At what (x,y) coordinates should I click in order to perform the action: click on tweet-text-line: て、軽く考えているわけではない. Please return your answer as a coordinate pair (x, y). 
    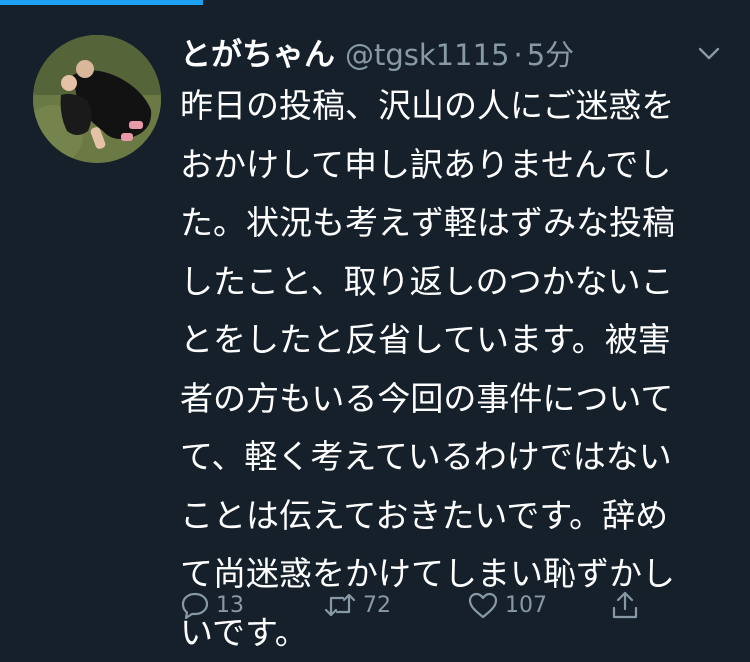
    Looking at the image, I should click on (457, 457).